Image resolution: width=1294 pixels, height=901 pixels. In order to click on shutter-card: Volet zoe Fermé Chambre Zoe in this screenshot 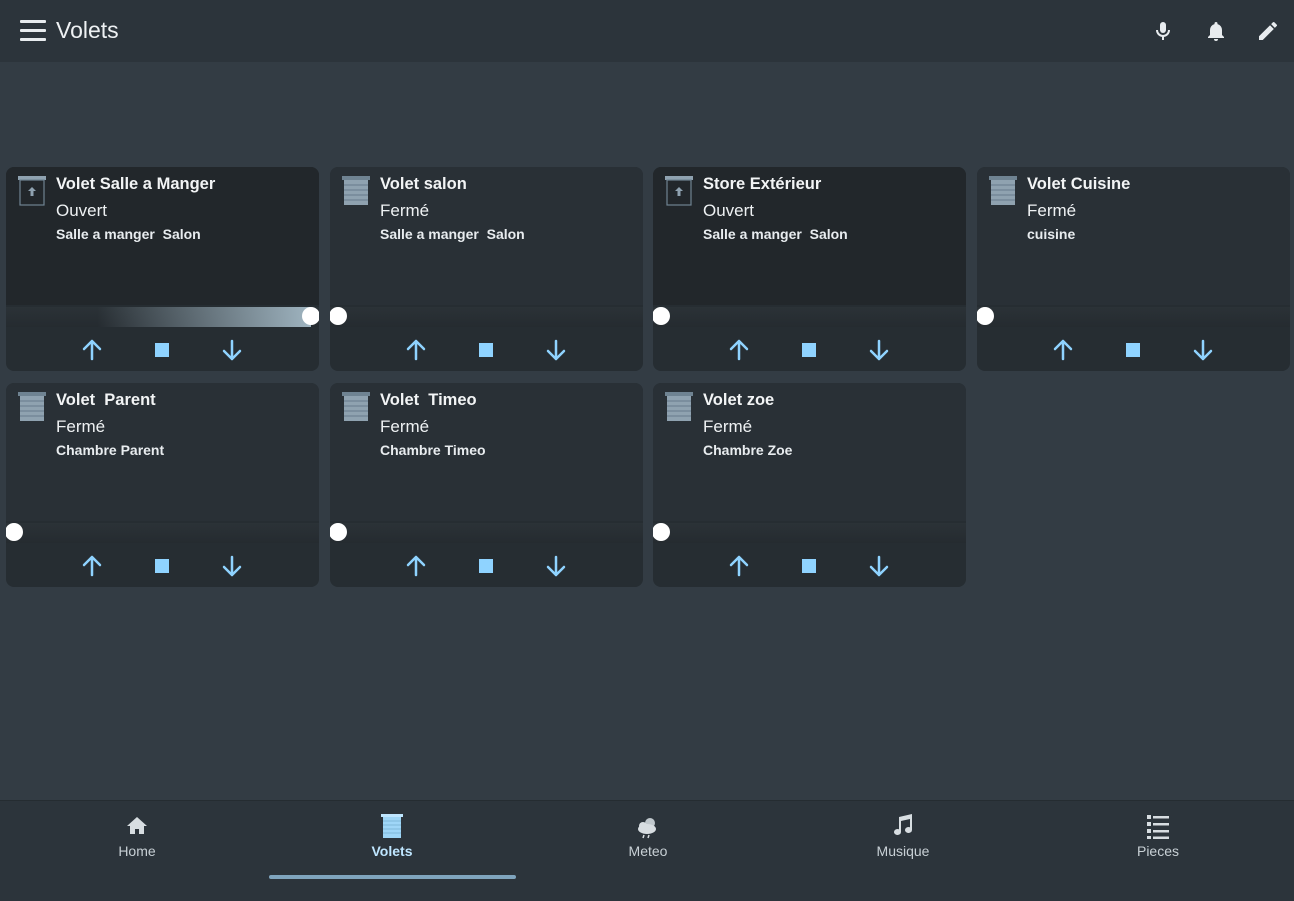, I will do `click(809, 485)`.